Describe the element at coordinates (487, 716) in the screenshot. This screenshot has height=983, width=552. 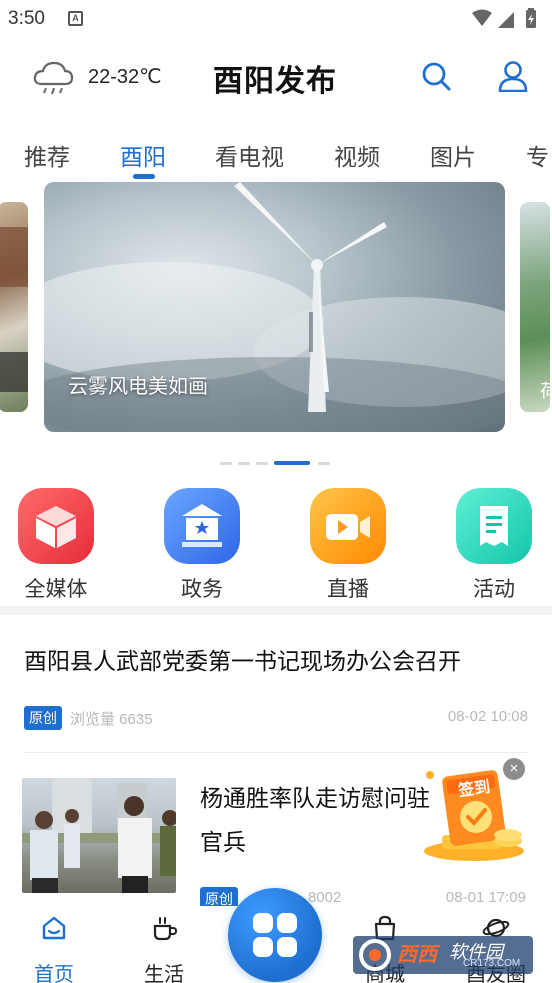
I see `publish-date: 08-02 10:08` at that location.